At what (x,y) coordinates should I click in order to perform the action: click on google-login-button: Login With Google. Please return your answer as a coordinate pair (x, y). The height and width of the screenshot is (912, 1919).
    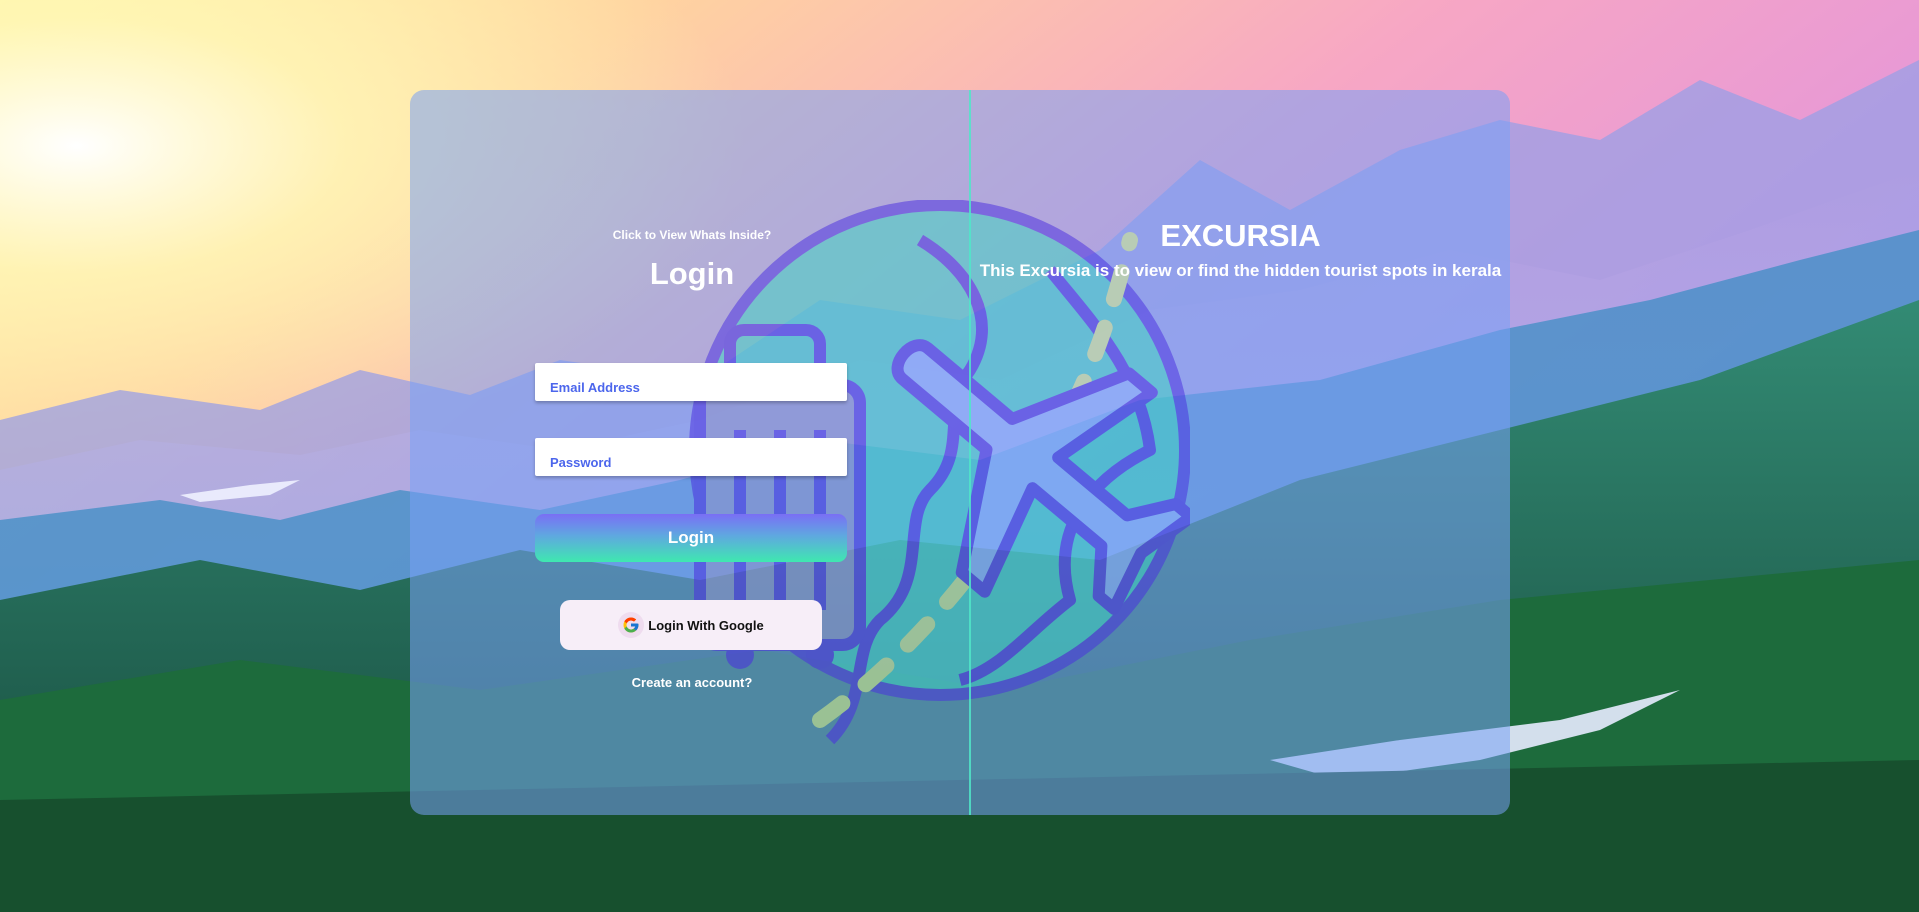
    Looking at the image, I should click on (691, 625).